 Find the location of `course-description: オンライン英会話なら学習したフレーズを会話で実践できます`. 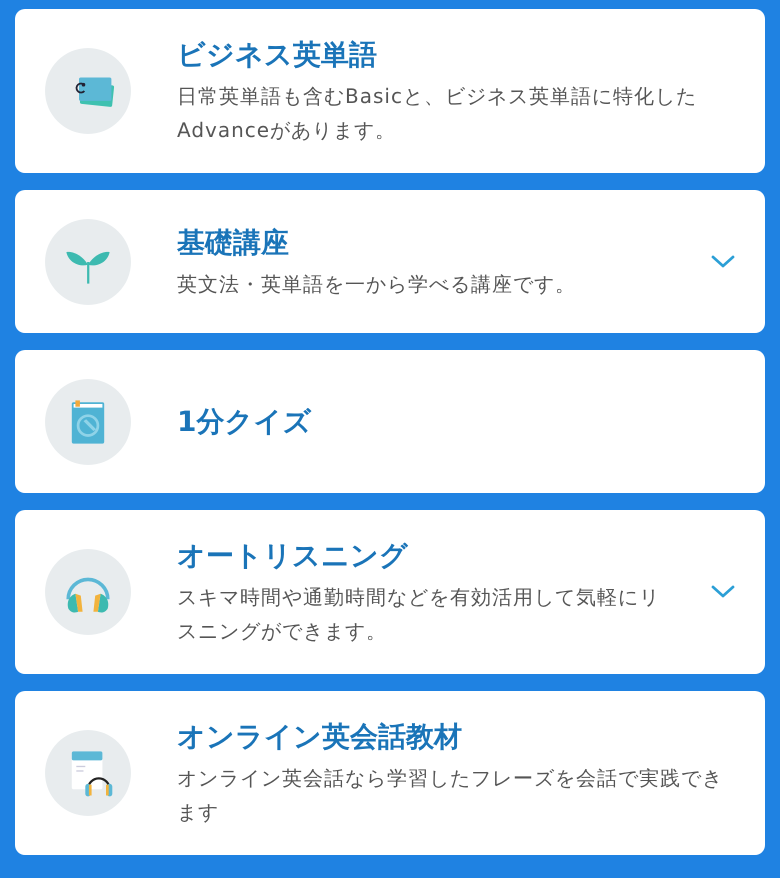

course-description: オンライン英会話なら学習したフレーズを会話で実践できます is located at coordinates (450, 795).